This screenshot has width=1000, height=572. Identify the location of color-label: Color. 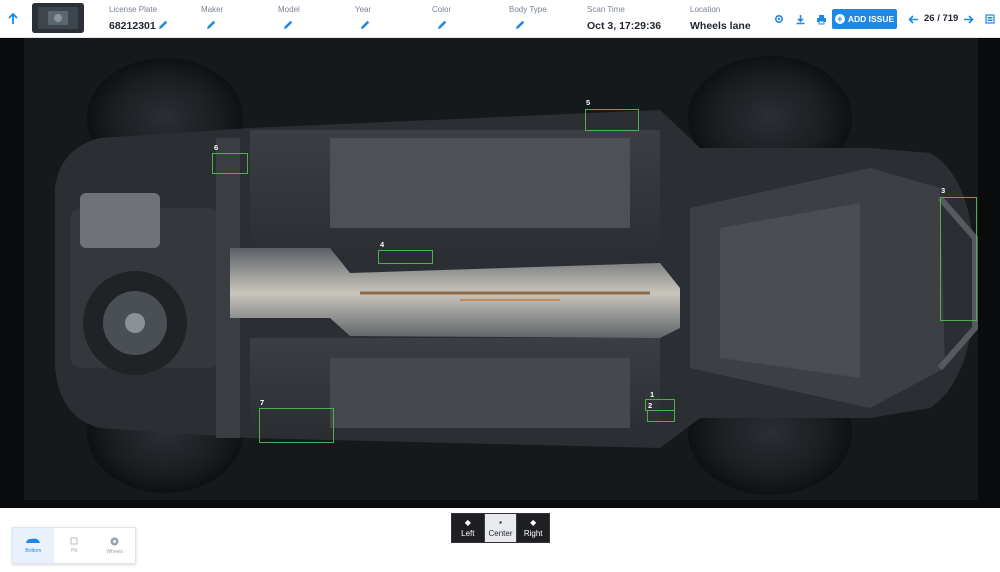
(442, 9).